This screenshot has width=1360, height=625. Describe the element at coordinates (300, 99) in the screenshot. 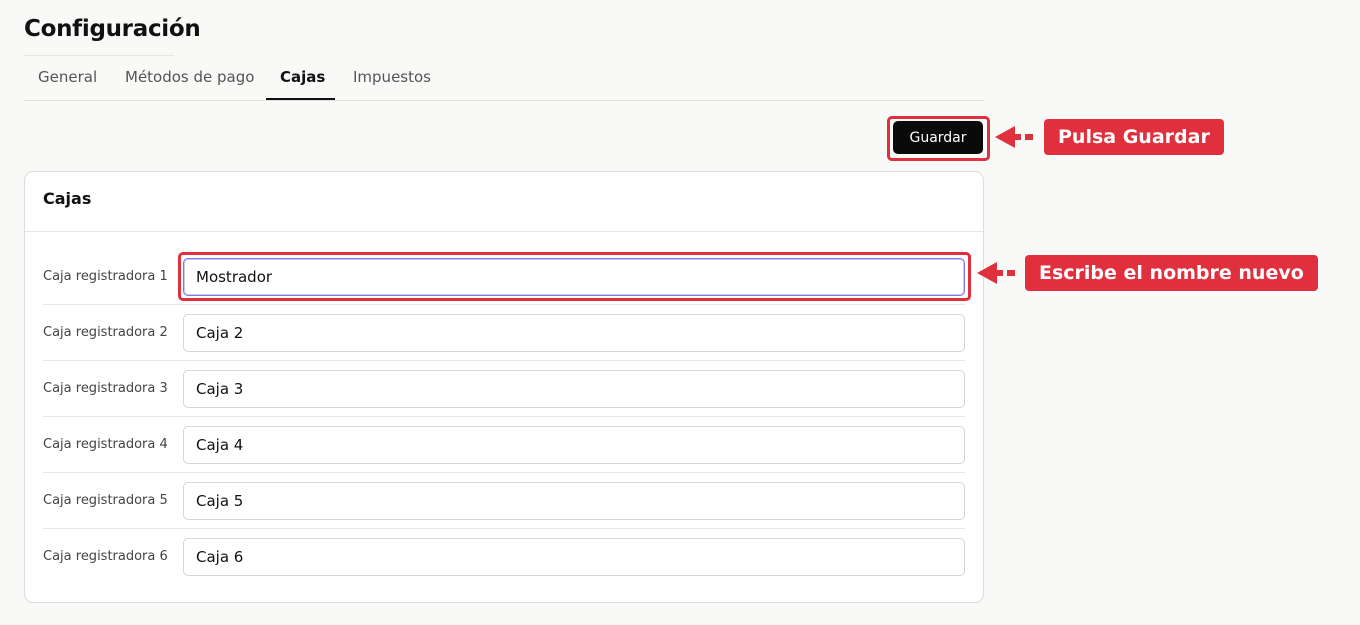

I see `active-tab-indicator` at that location.